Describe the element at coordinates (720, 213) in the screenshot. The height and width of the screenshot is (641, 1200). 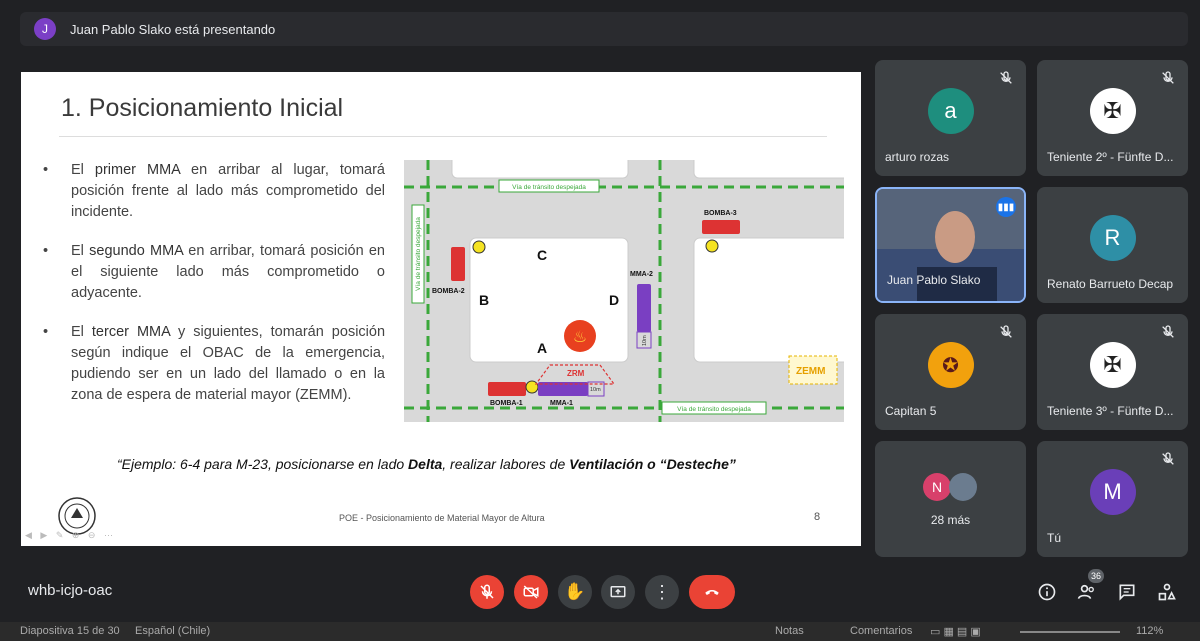
I see `bomba-3-label: BOMBA-3` at that location.